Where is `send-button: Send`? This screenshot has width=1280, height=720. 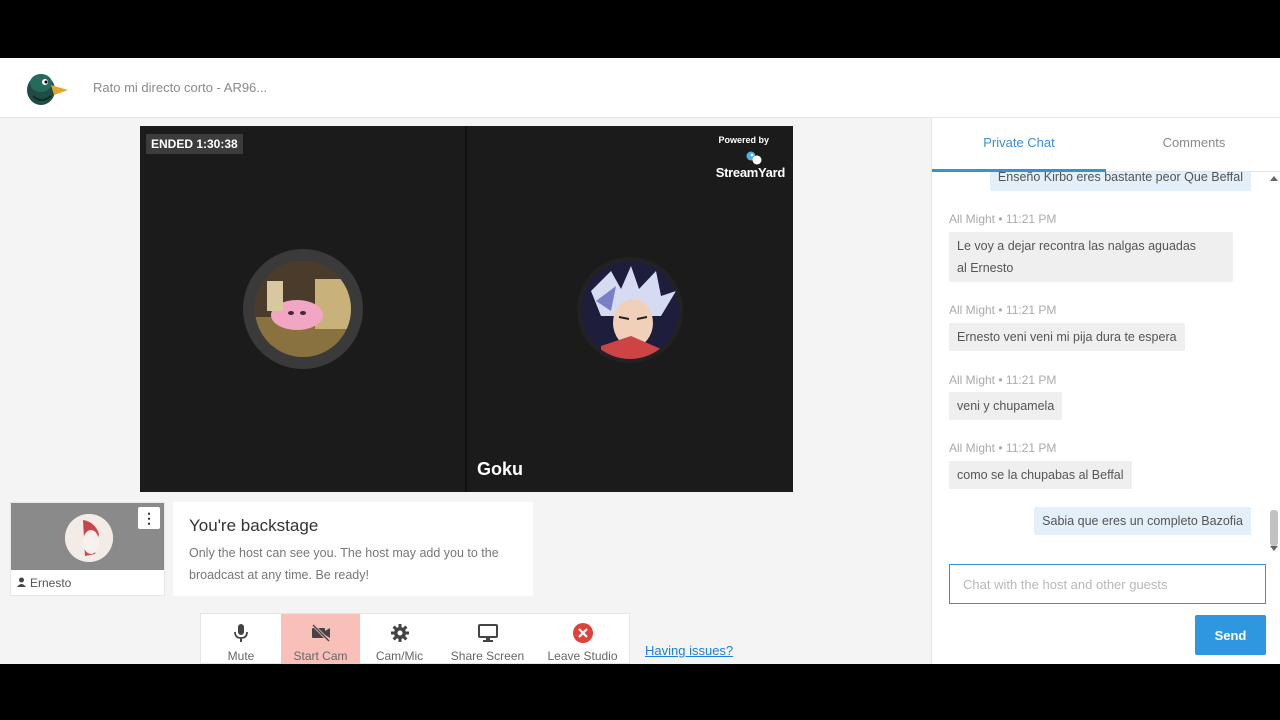 send-button: Send is located at coordinates (1230, 635).